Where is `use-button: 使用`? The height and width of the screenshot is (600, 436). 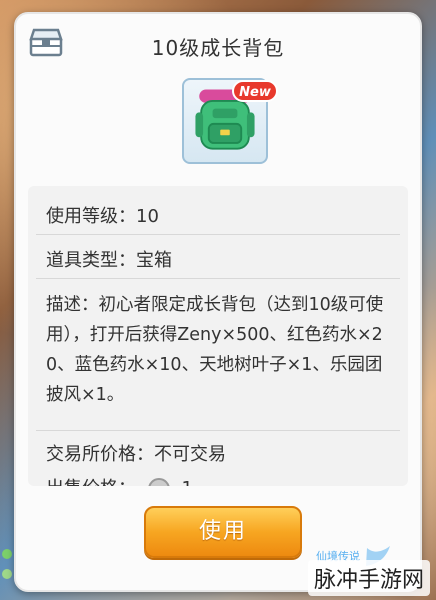 use-button: 使用 is located at coordinates (223, 532).